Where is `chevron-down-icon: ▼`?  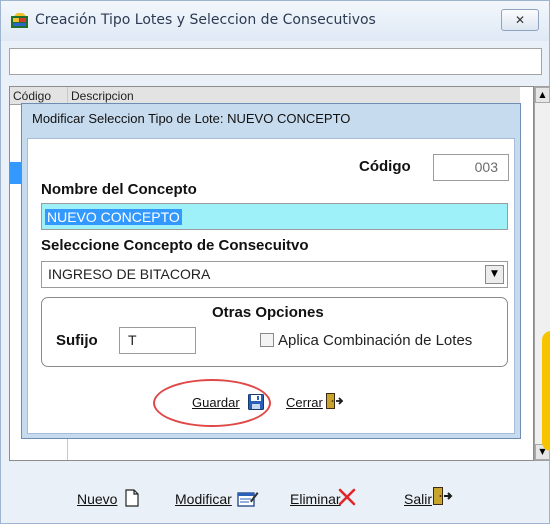 chevron-down-icon: ▼ is located at coordinates (494, 274).